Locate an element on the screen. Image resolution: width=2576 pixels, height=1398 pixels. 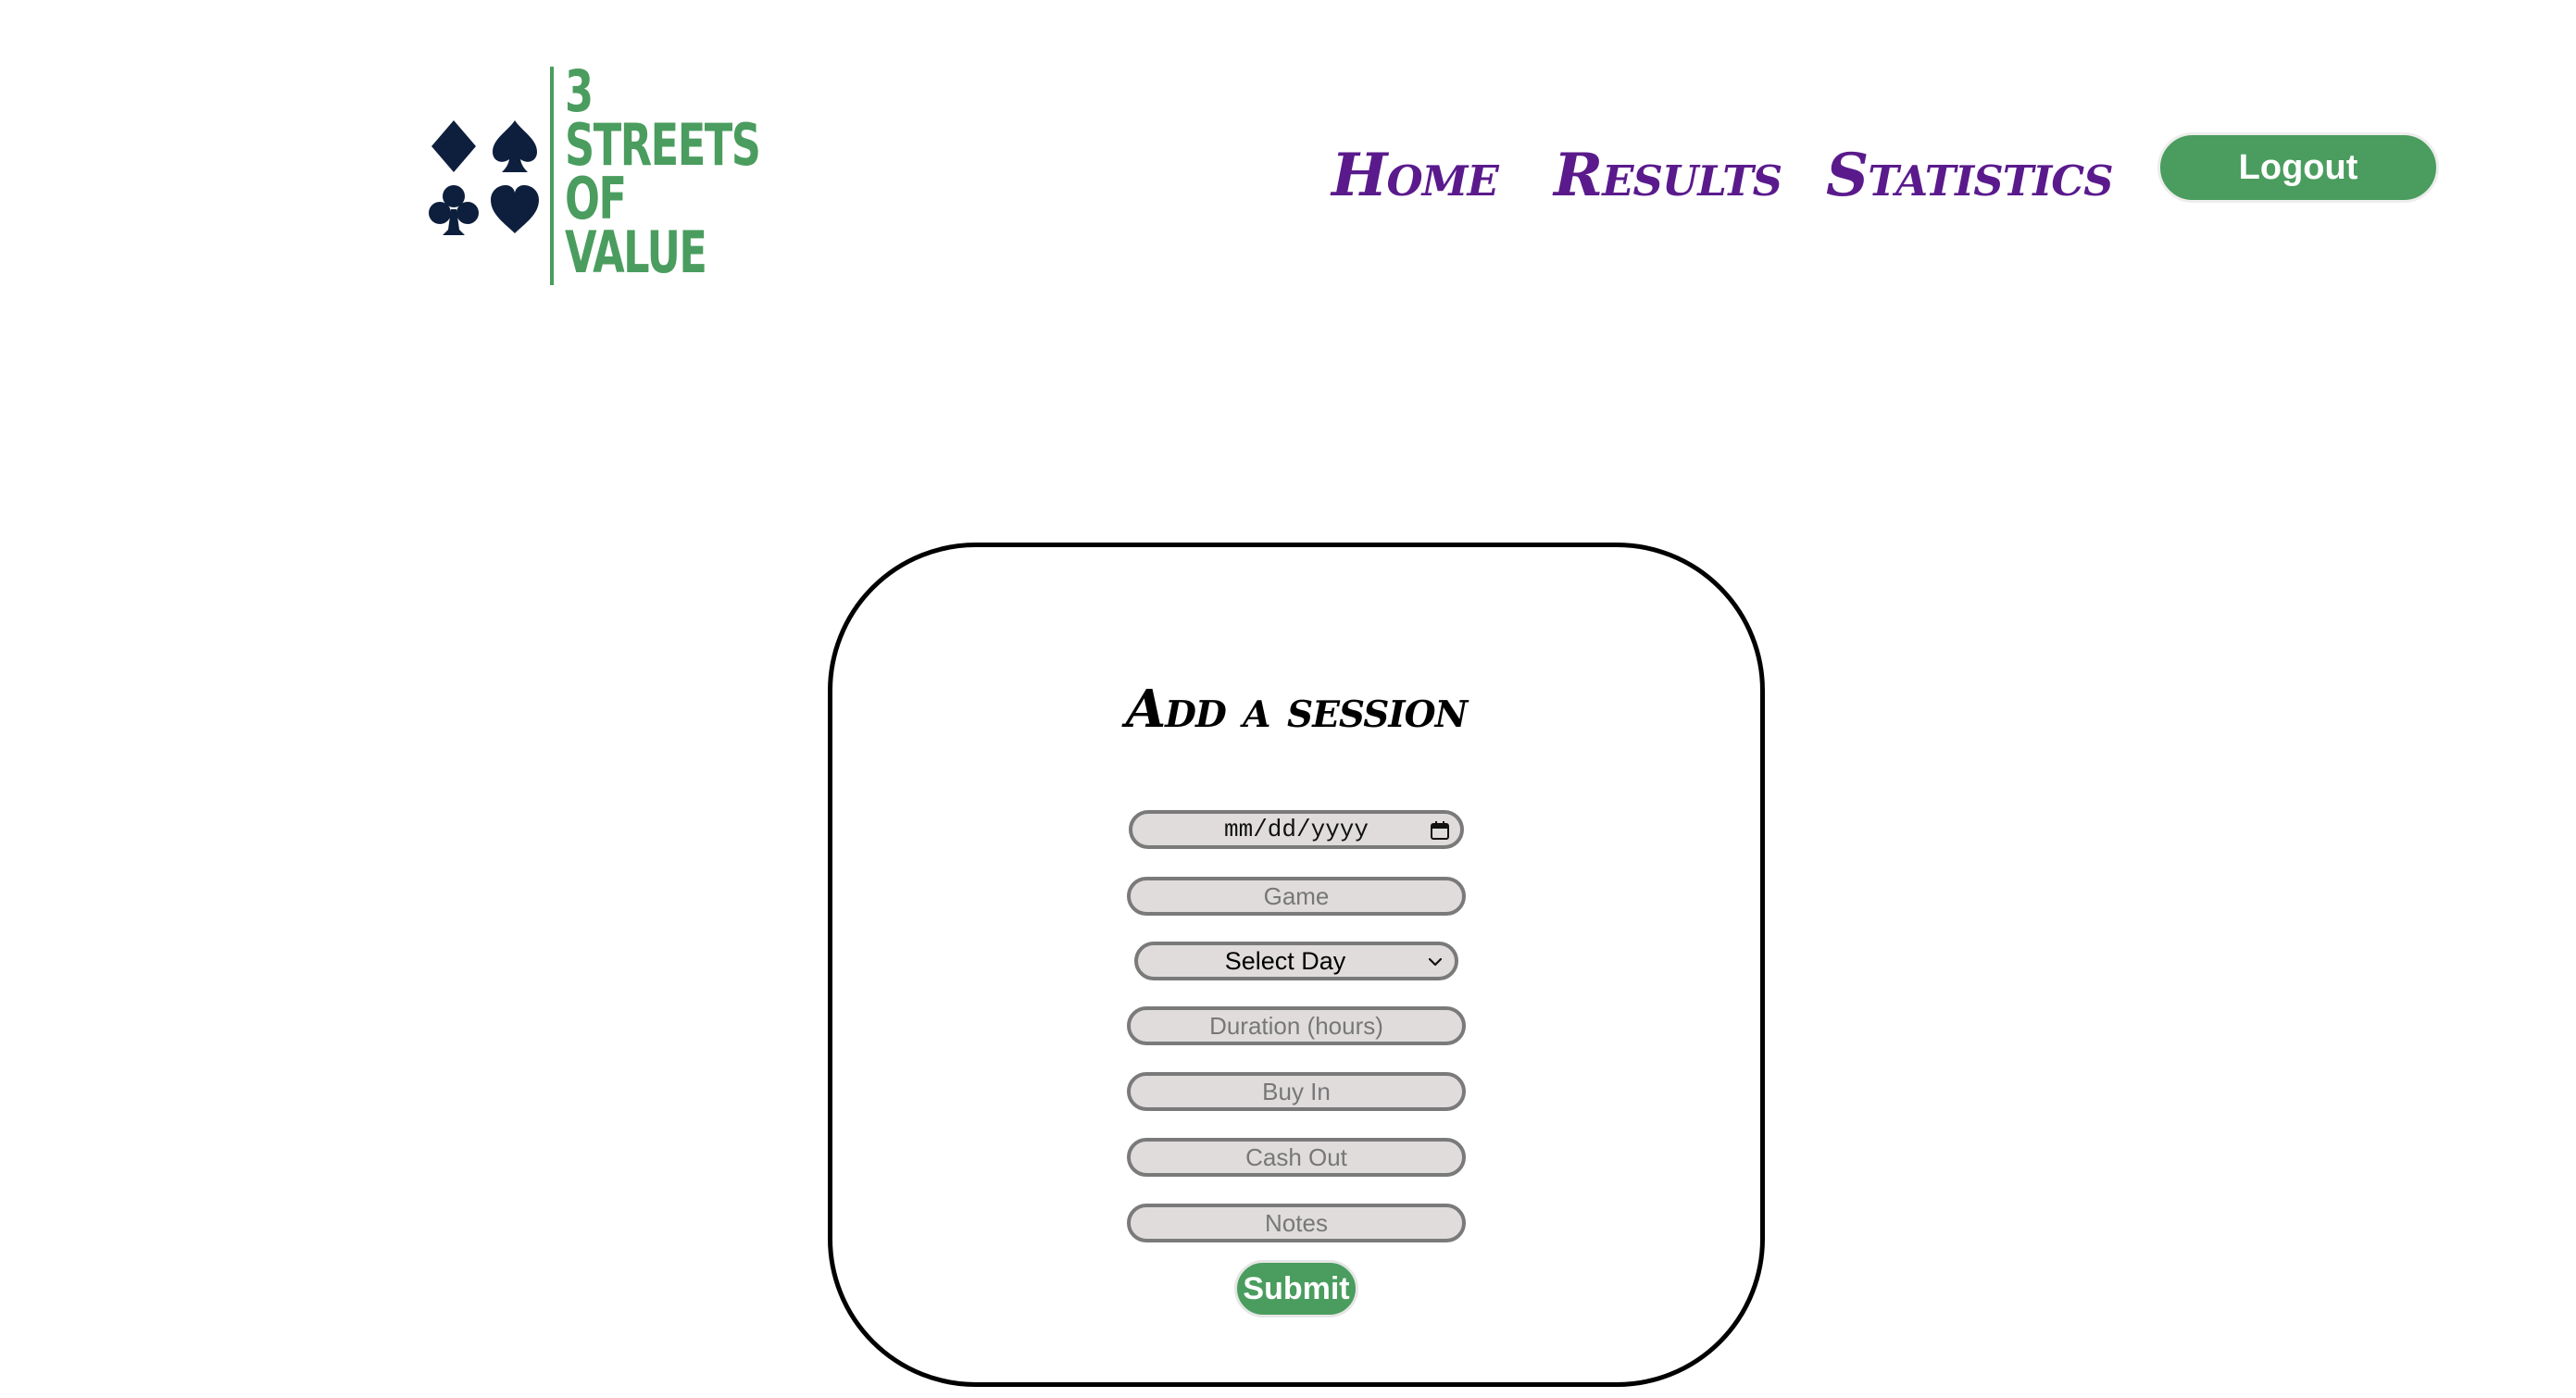
logout-button: Logout is located at coordinates (2298, 167).